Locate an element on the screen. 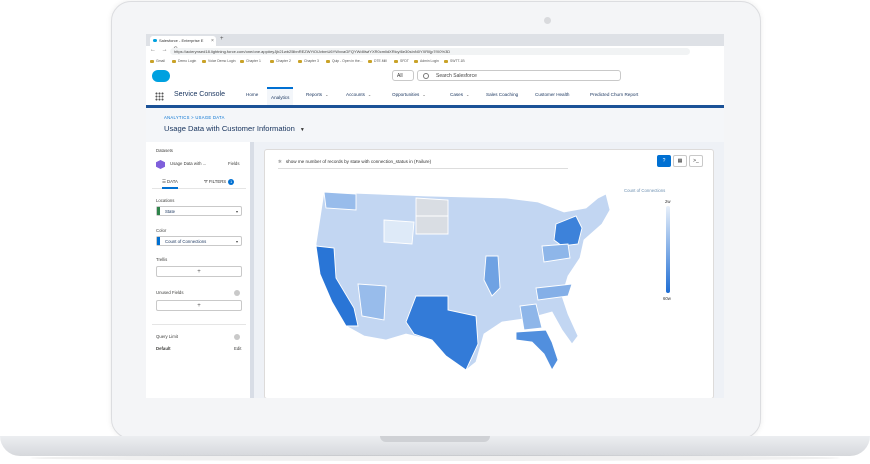  nav-item-reports: Reports ⌄ is located at coordinates (317, 94).